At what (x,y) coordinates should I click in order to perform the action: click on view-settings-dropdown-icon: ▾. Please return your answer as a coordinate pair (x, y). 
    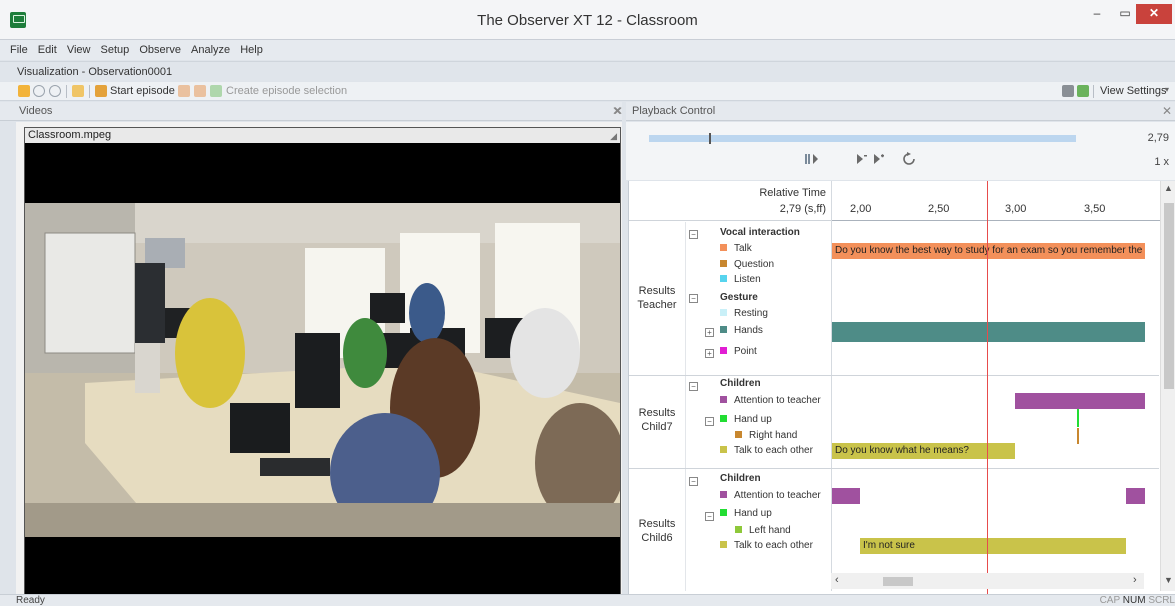
    Looking at the image, I should click on (1167, 89).